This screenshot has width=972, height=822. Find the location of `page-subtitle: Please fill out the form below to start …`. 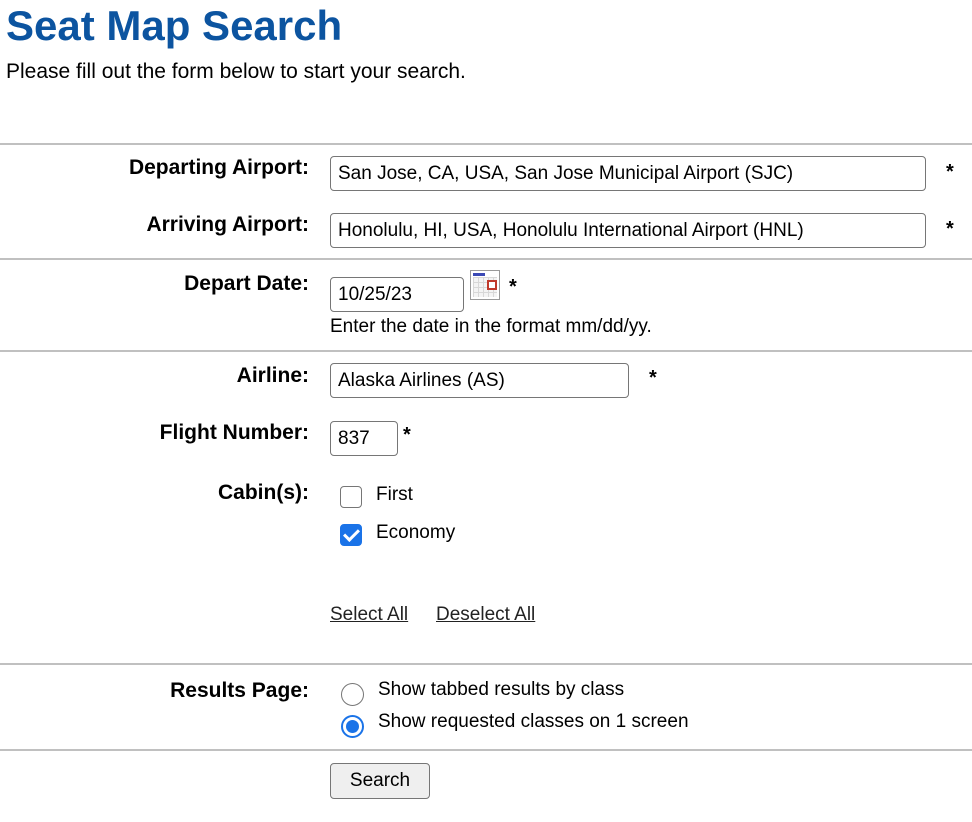

page-subtitle: Please fill out the form below to start … is located at coordinates (236, 71).